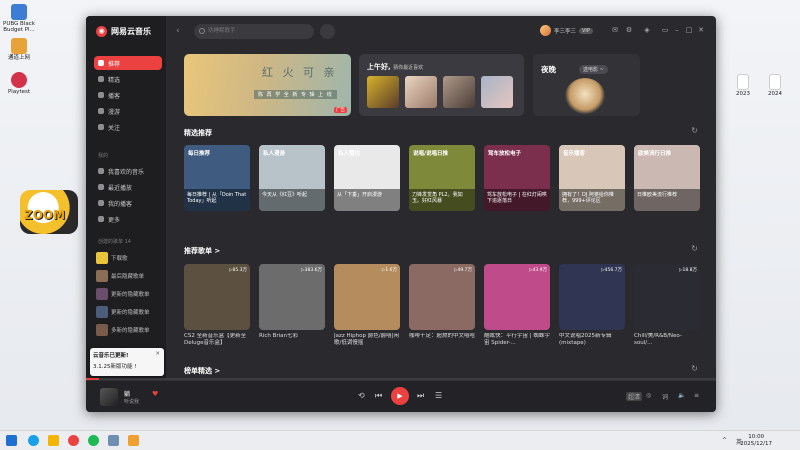  I want to click on desktop-icon-playtest: Playtest, so click(19, 83).